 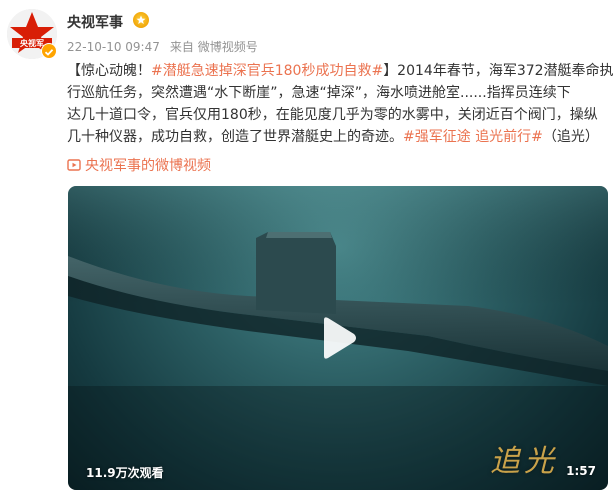 What do you see at coordinates (267, 71) in the screenshot?
I see `hashtag-link: #潜艇急速掉深官兵180秒成功自救#` at bounding box center [267, 71].